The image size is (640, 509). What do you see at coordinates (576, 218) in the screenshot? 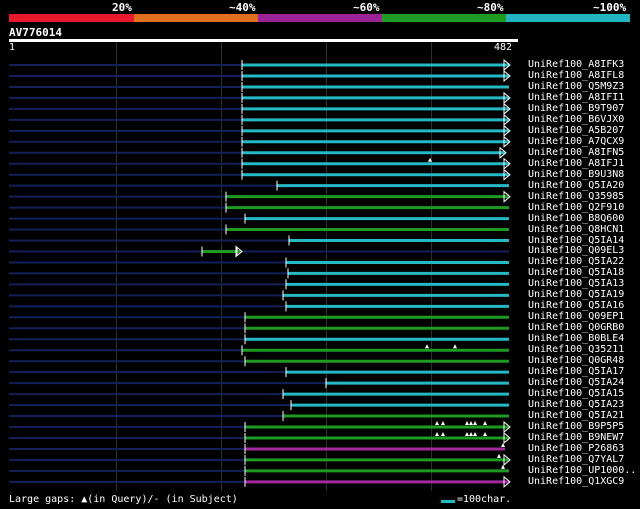
I see `hit-name: UniRef100_B8Q600` at bounding box center [576, 218].